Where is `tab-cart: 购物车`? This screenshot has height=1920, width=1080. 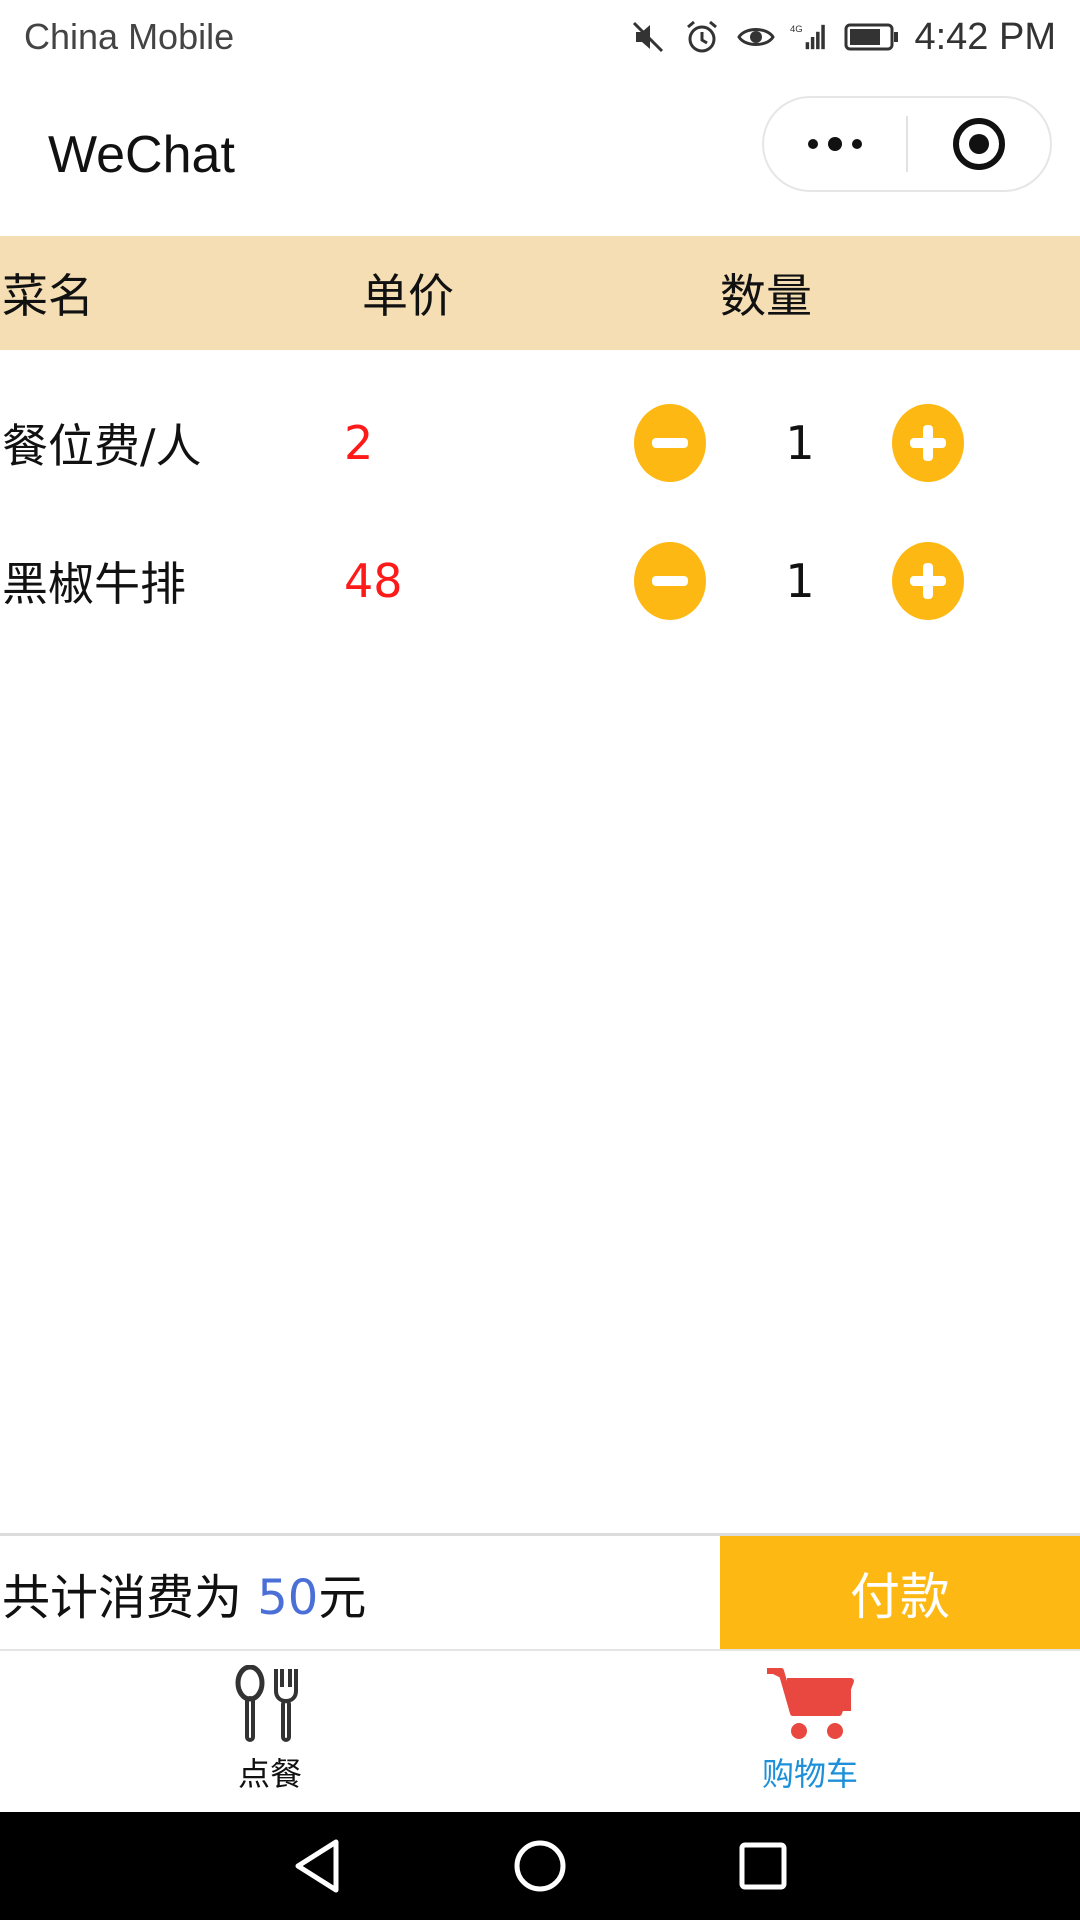
tab-cart: 购物车 is located at coordinates (810, 1731).